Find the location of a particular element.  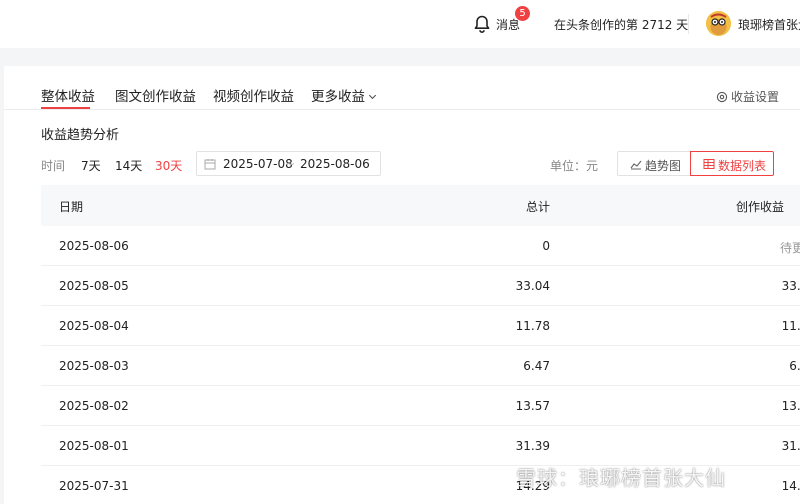

range-14-days: 14天 is located at coordinates (128, 165).